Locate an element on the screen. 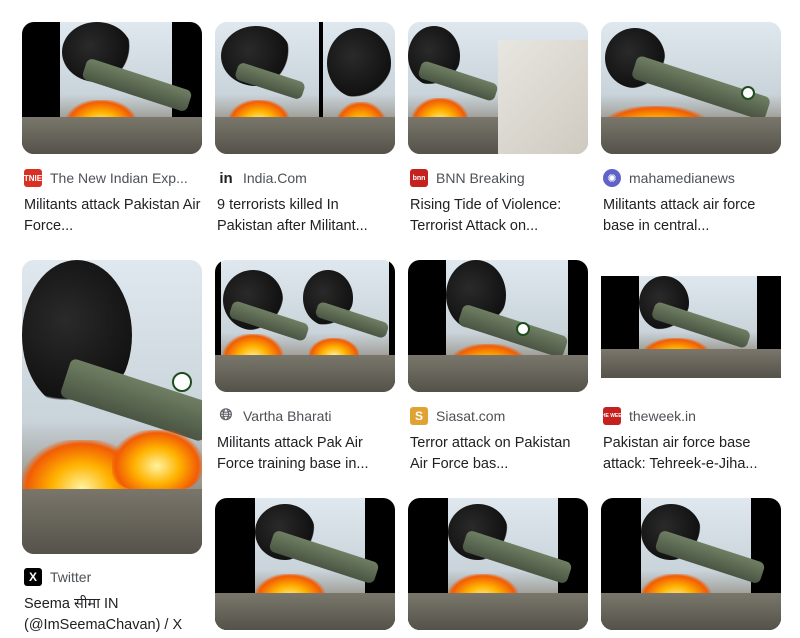 The image size is (800, 638). globe-icon: ✺ is located at coordinates (612, 178).